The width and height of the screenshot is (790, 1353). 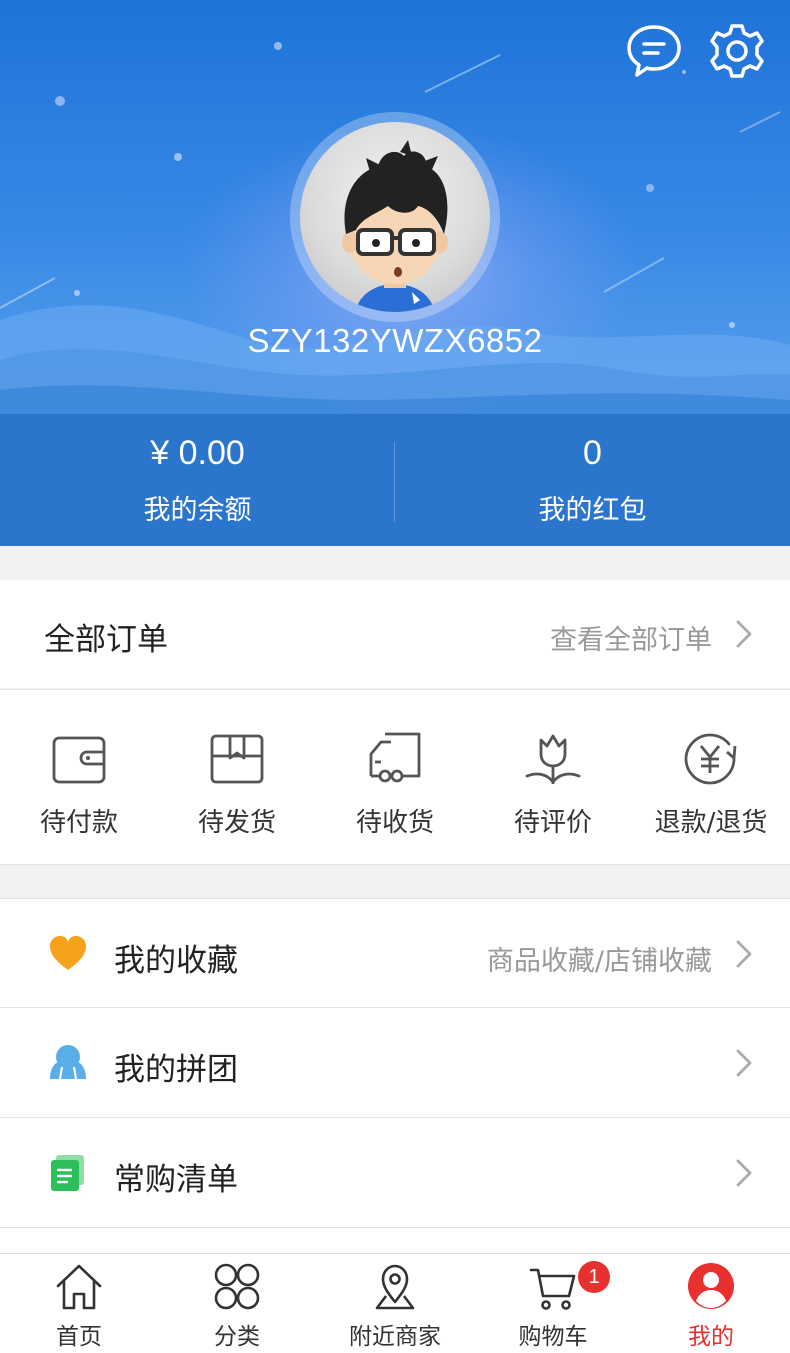 What do you see at coordinates (197, 480) in the screenshot?
I see `balance-stat: ¥ 0.00 我的余额` at bounding box center [197, 480].